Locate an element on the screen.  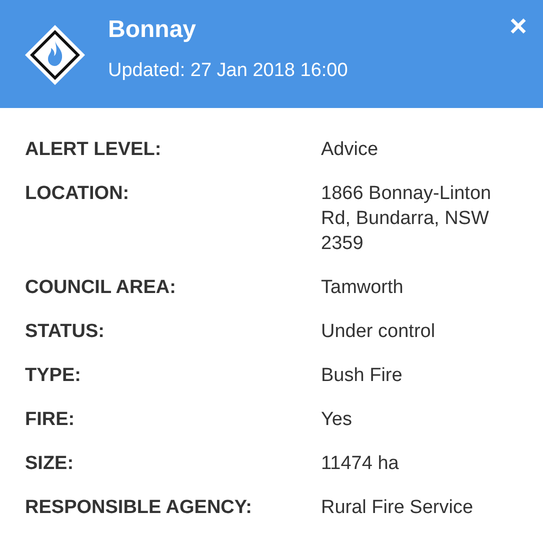
detail-value: Under control is located at coordinates (378, 332).